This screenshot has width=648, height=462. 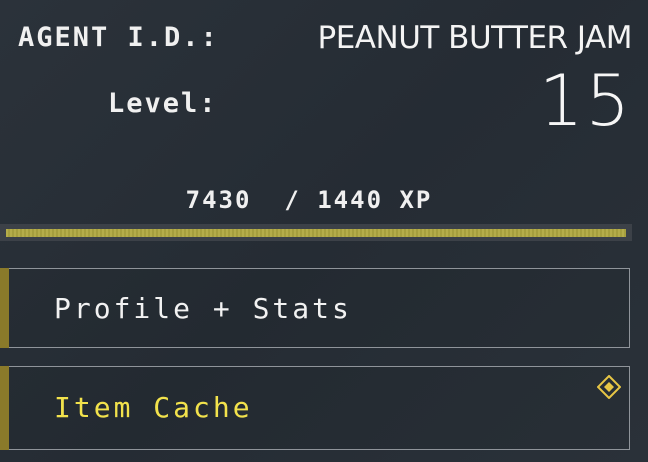 I want to click on agent-name: PEANUT BUTTER JAM, so click(x=475, y=38).